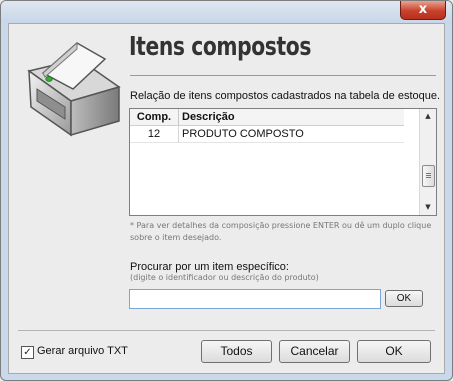 Image resolution: width=453 pixels, height=381 pixels. What do you see at coordinates (82, 351) in the screenshot?
I see `checkbox-label: Gerar arquivo TXT` at bounding box center [82, 351].